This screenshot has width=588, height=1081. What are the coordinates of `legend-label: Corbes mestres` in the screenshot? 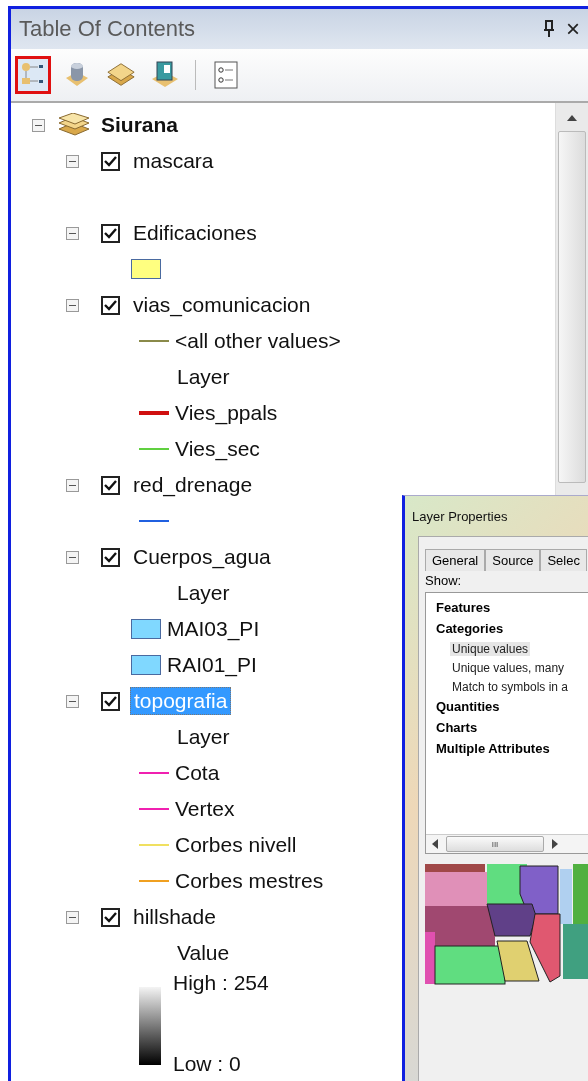 It's located at (249, 881).